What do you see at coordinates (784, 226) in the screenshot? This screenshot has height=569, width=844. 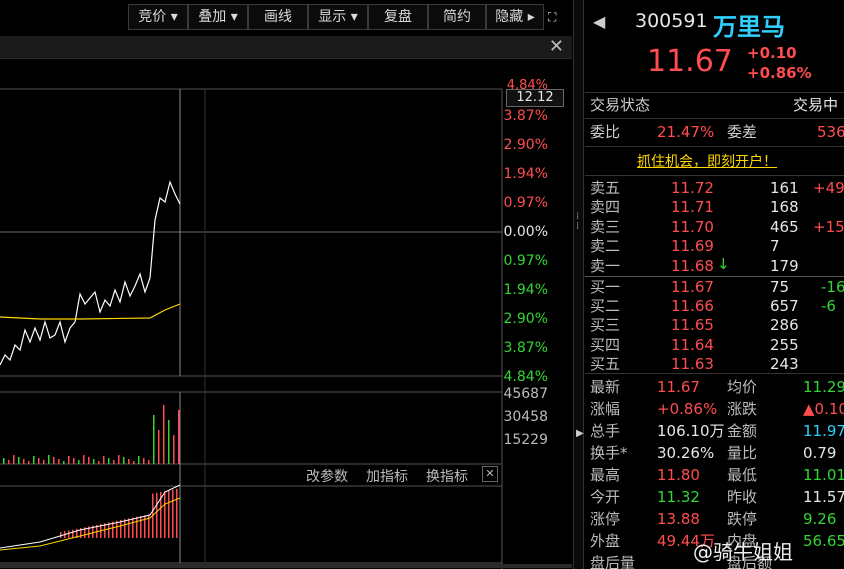 I see `ask-volume: 465` at bounding box center [784, 226].